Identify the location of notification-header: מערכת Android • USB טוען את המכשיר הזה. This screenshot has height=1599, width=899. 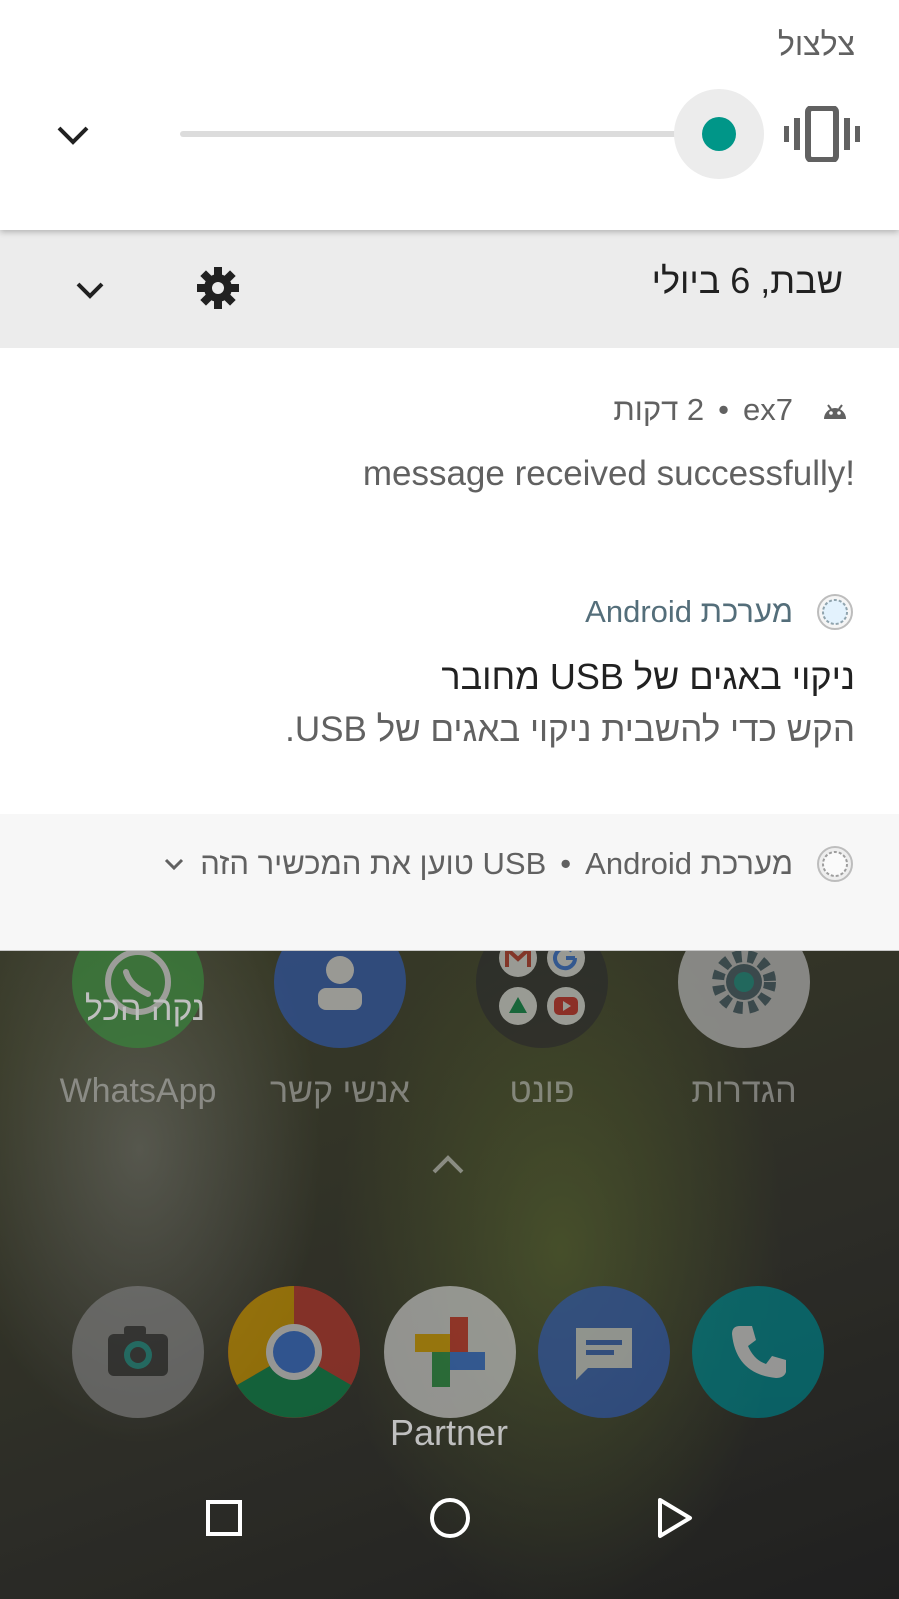
(507, 864).